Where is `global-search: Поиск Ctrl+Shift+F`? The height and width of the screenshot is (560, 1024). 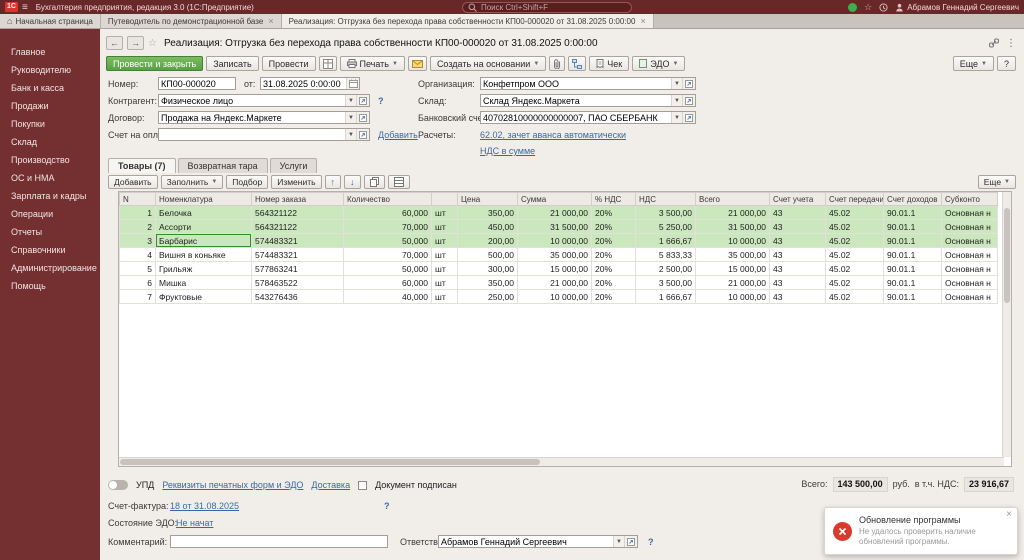
global-search: Поиск Ctrl+Shift+F is located at coordinates (546, 7).